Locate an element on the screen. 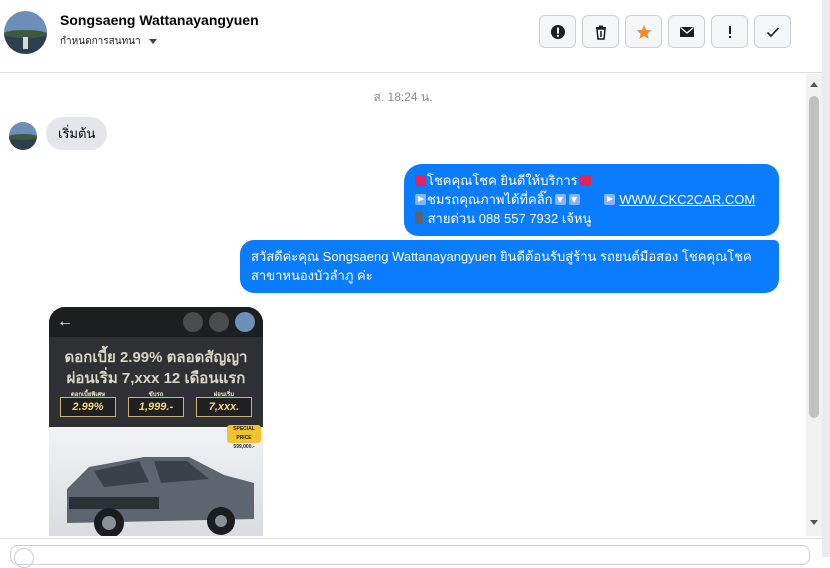 Image resolution: width=830 pixels, height=568 pixels. mark-spam-button is located at coordinates (557, 31).